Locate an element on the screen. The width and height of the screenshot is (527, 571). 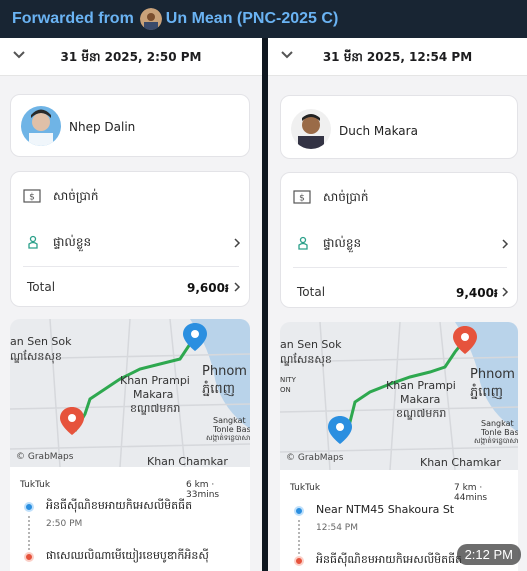
payment-card: $ សាច់ប្រាក់ ផ្ទាល់ខ្លួន Total 9,400៛ is located at coordinates (399, 240).